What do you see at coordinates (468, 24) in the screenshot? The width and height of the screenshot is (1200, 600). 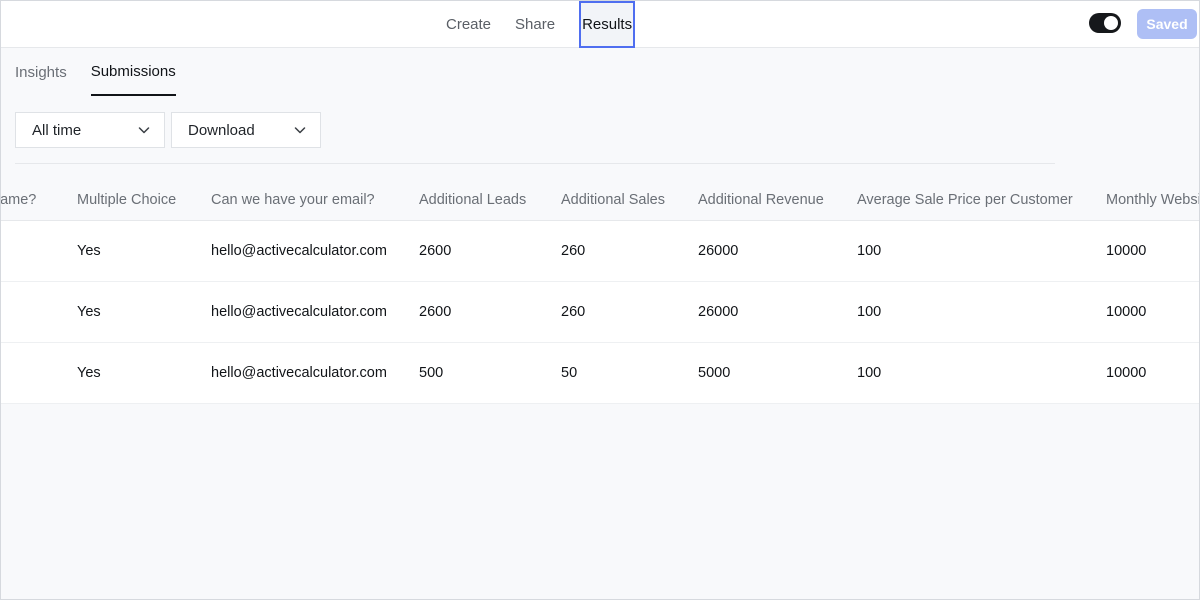 I see `nav-create: Create` at bounding box center [468, 24].